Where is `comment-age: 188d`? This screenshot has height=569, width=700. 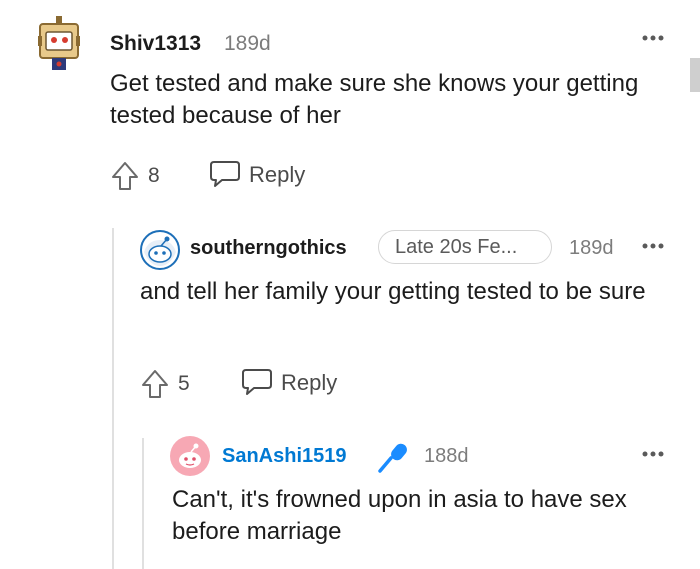 comment-age: 188d is located at coordinates (446, 456).